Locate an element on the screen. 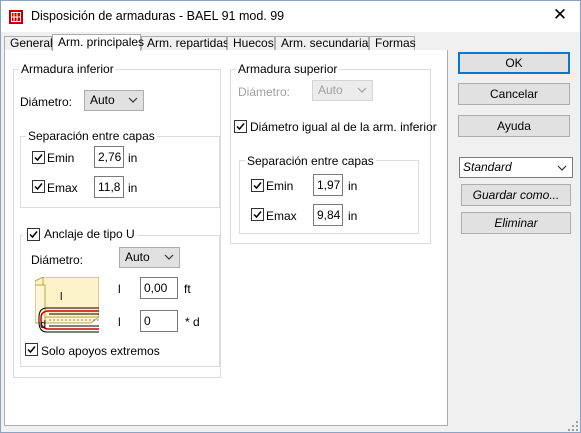  emin-inferior-unit: in is located at coordinates (133, 158).